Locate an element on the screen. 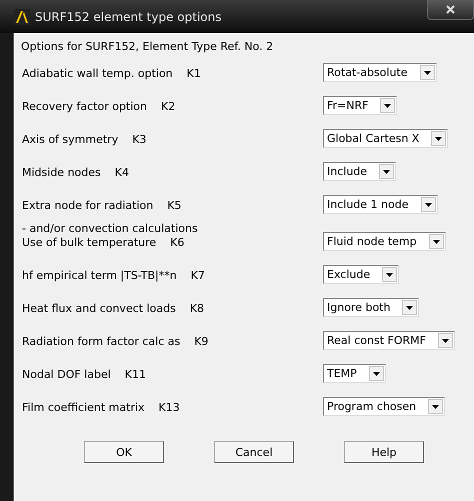 This screenshot has width=474, height=501. option-key: K2 is located at coordinates (168, 106).